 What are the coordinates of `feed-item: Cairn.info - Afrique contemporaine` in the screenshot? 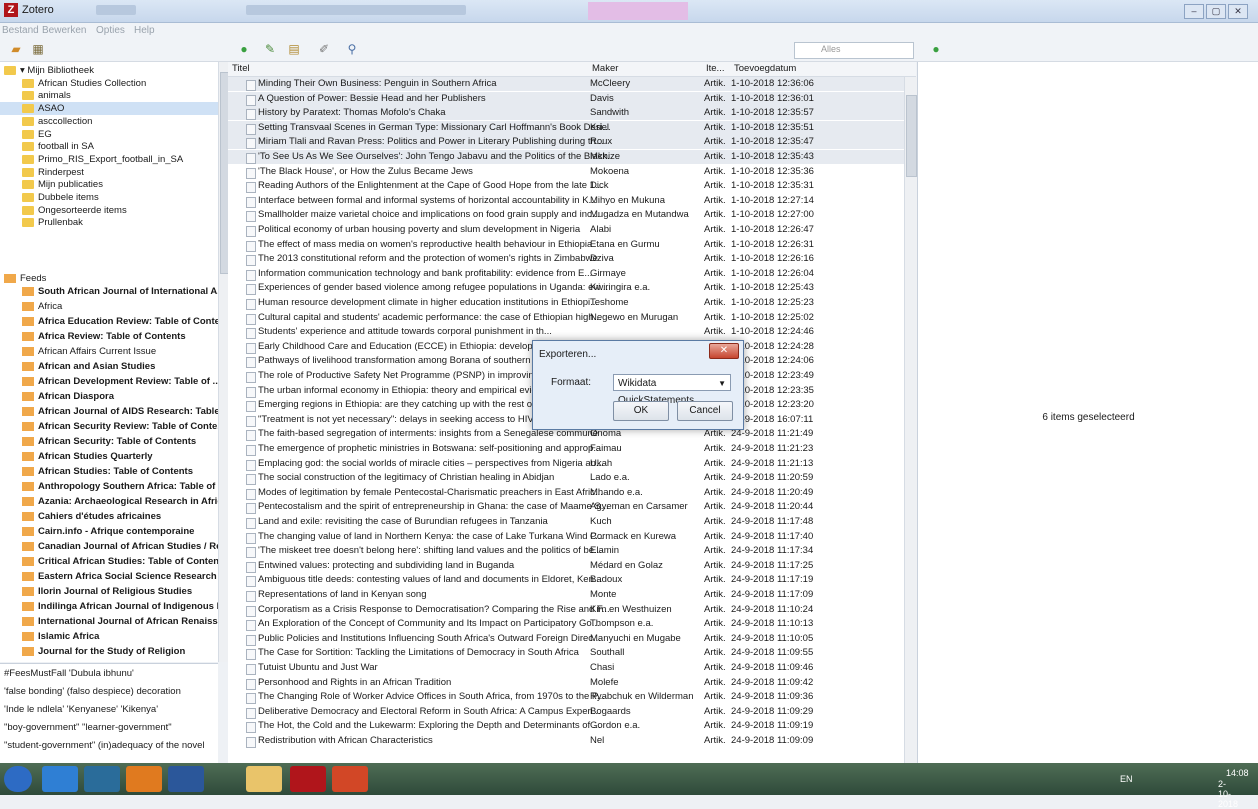 It's located at (109, 531).